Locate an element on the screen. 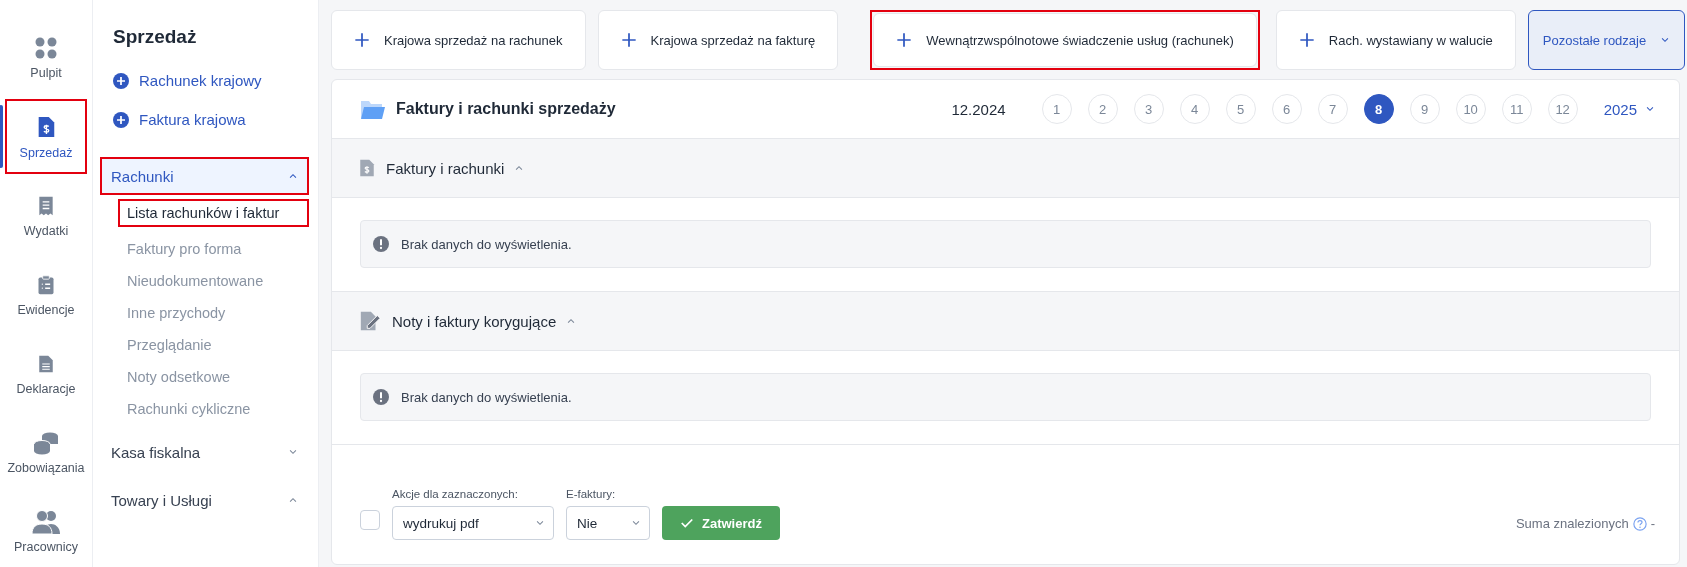 This screenshot has width=1687, height=567. nav-item: Zobowiązania is located at coordinates (46, 452).